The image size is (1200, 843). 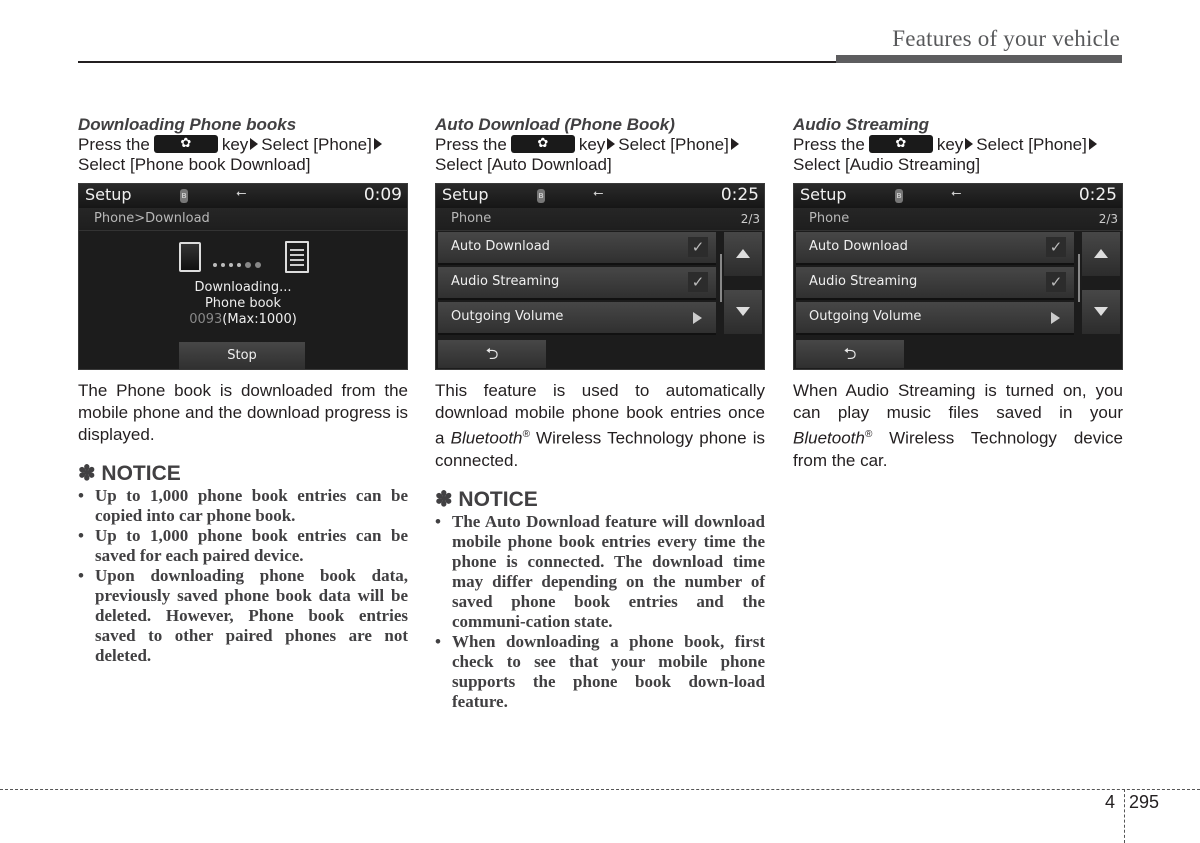 I want to click on instr-step2: Select [Audio Streaming], so click(x=887, y=164).